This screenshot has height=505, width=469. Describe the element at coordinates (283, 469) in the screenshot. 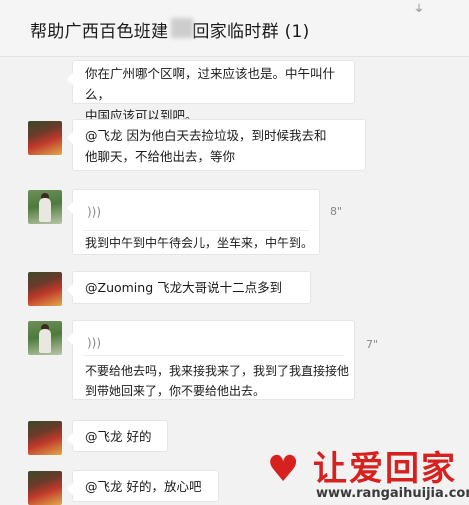

I see `heart-icon: ♥` at that location.